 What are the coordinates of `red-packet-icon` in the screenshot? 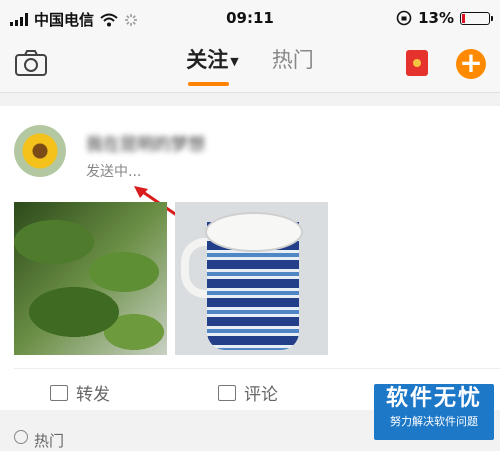 It's located at (417, 63).